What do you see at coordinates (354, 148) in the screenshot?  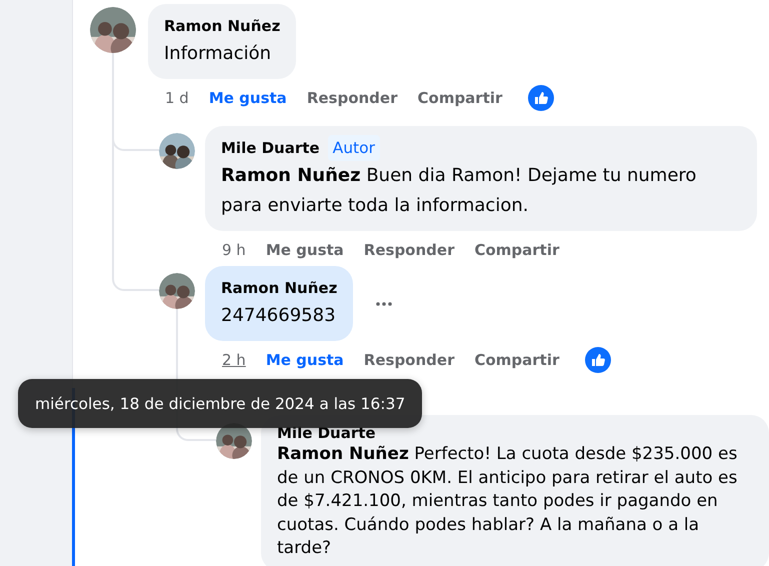 I see `author-badge: Autor` at bounding box center [354, 148].